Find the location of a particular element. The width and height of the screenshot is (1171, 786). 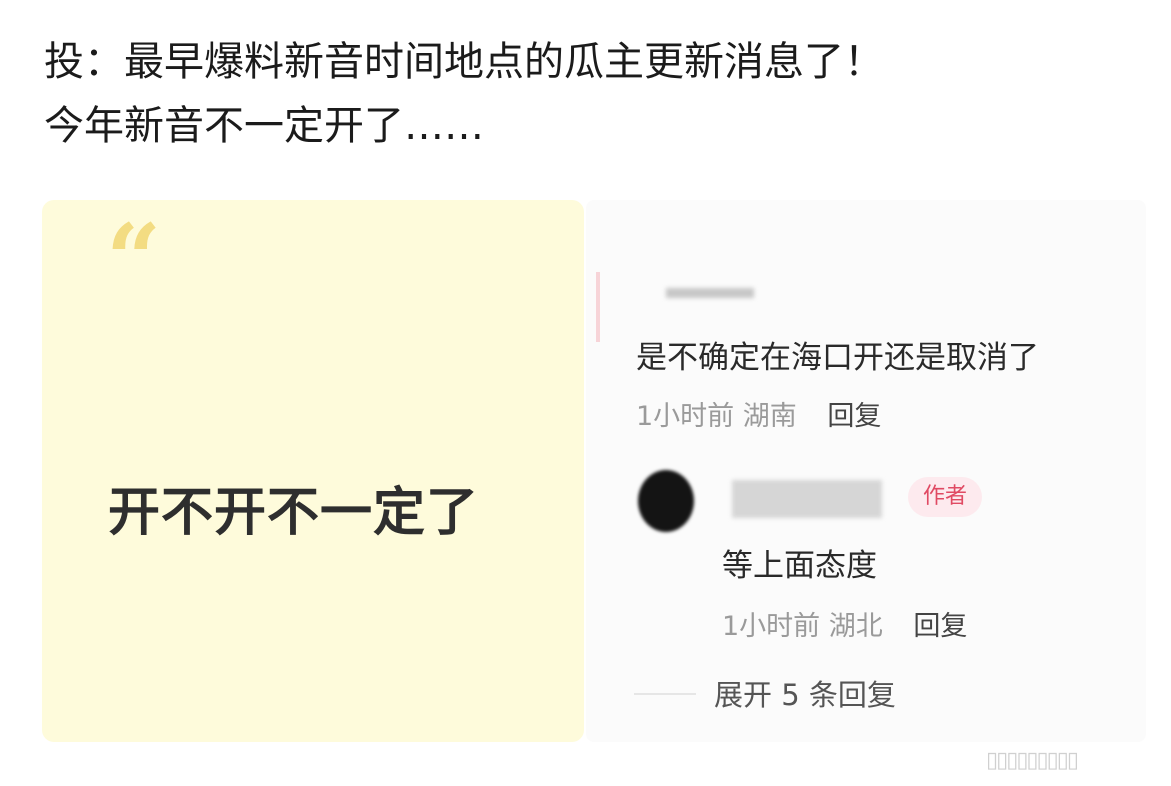

expand-divider is located at coordinates (665, 694).